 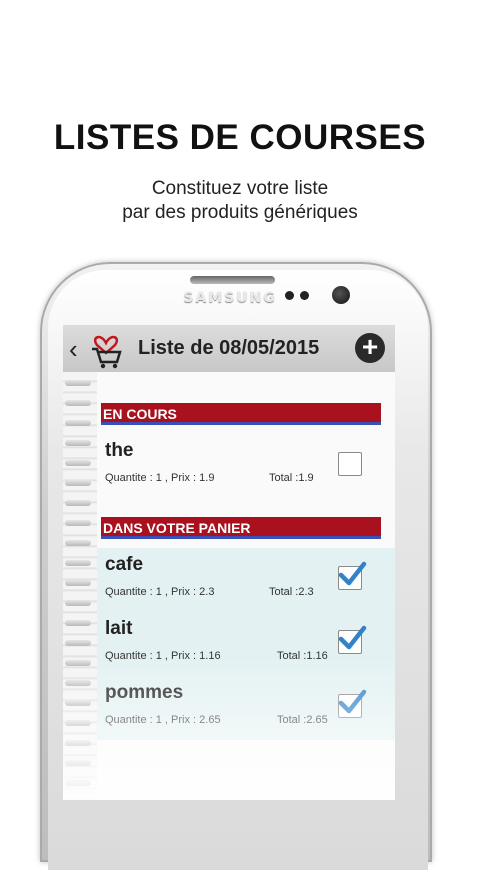 What do you see at coordinates (119, 628) in the screenshot?
I see `item-name: lait` at bounding box center [119, 628].